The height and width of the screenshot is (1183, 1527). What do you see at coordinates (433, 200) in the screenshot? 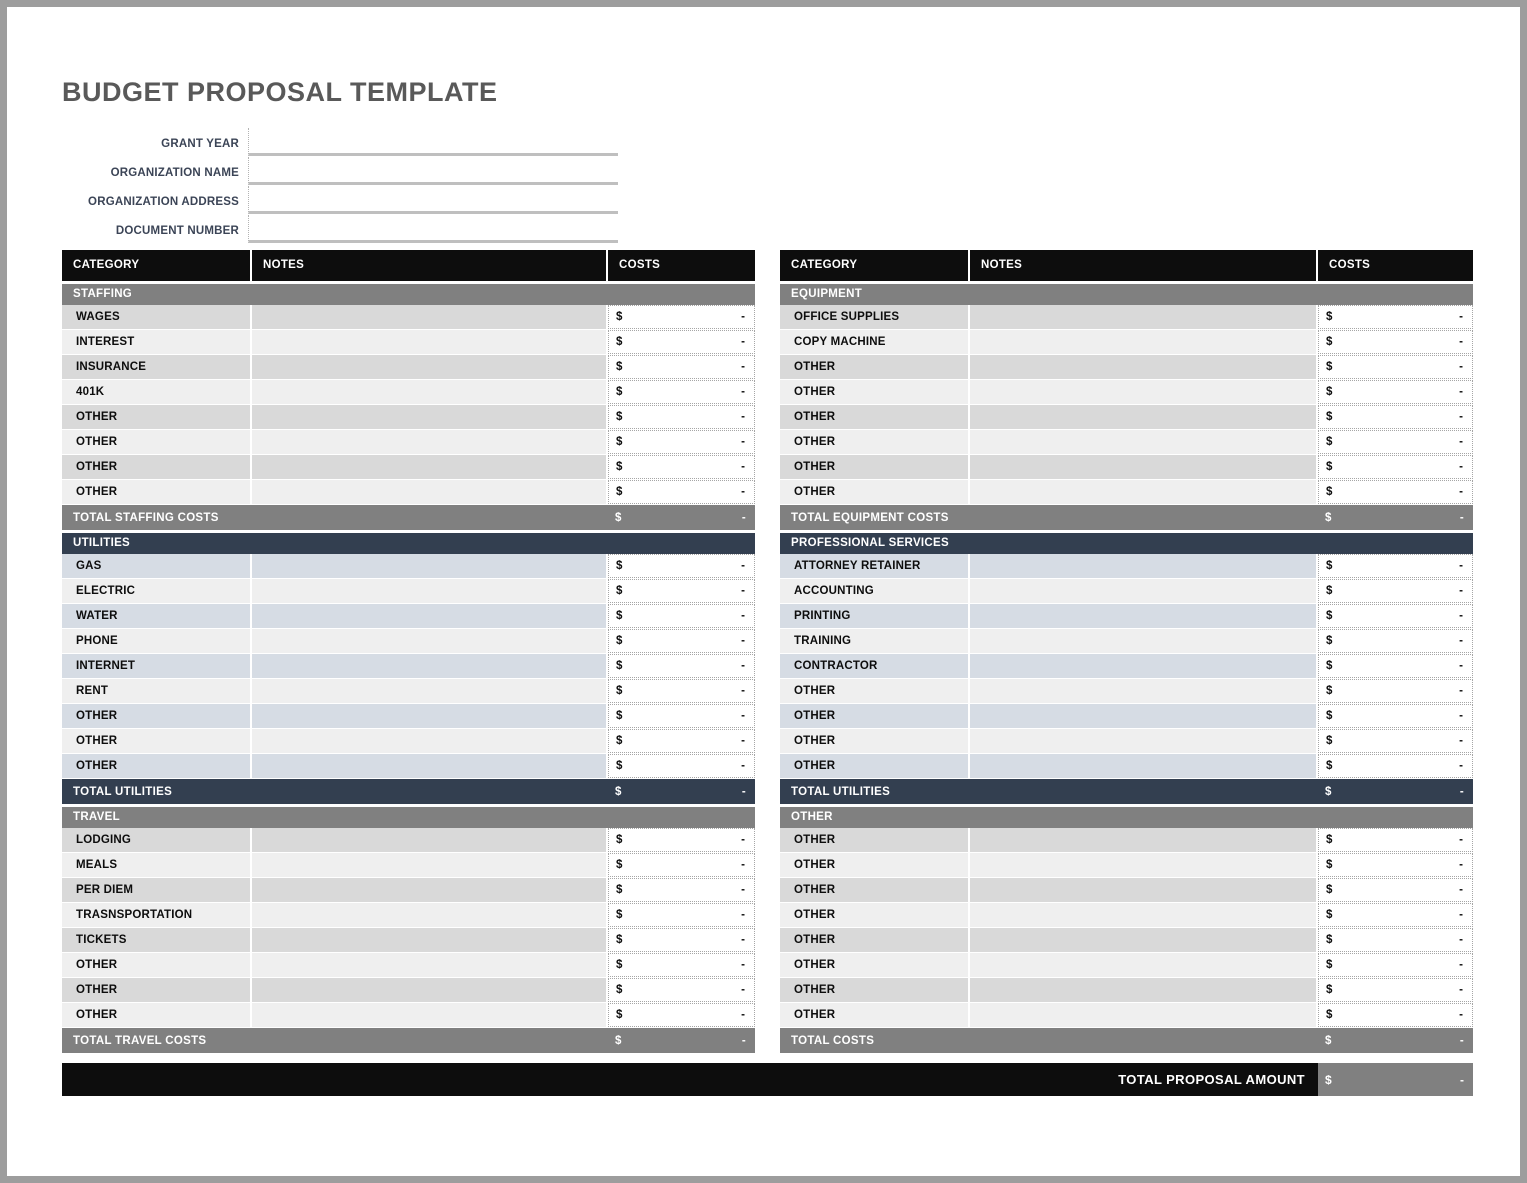
I see `form-input-organization-address` at bounding box center [433, 200].